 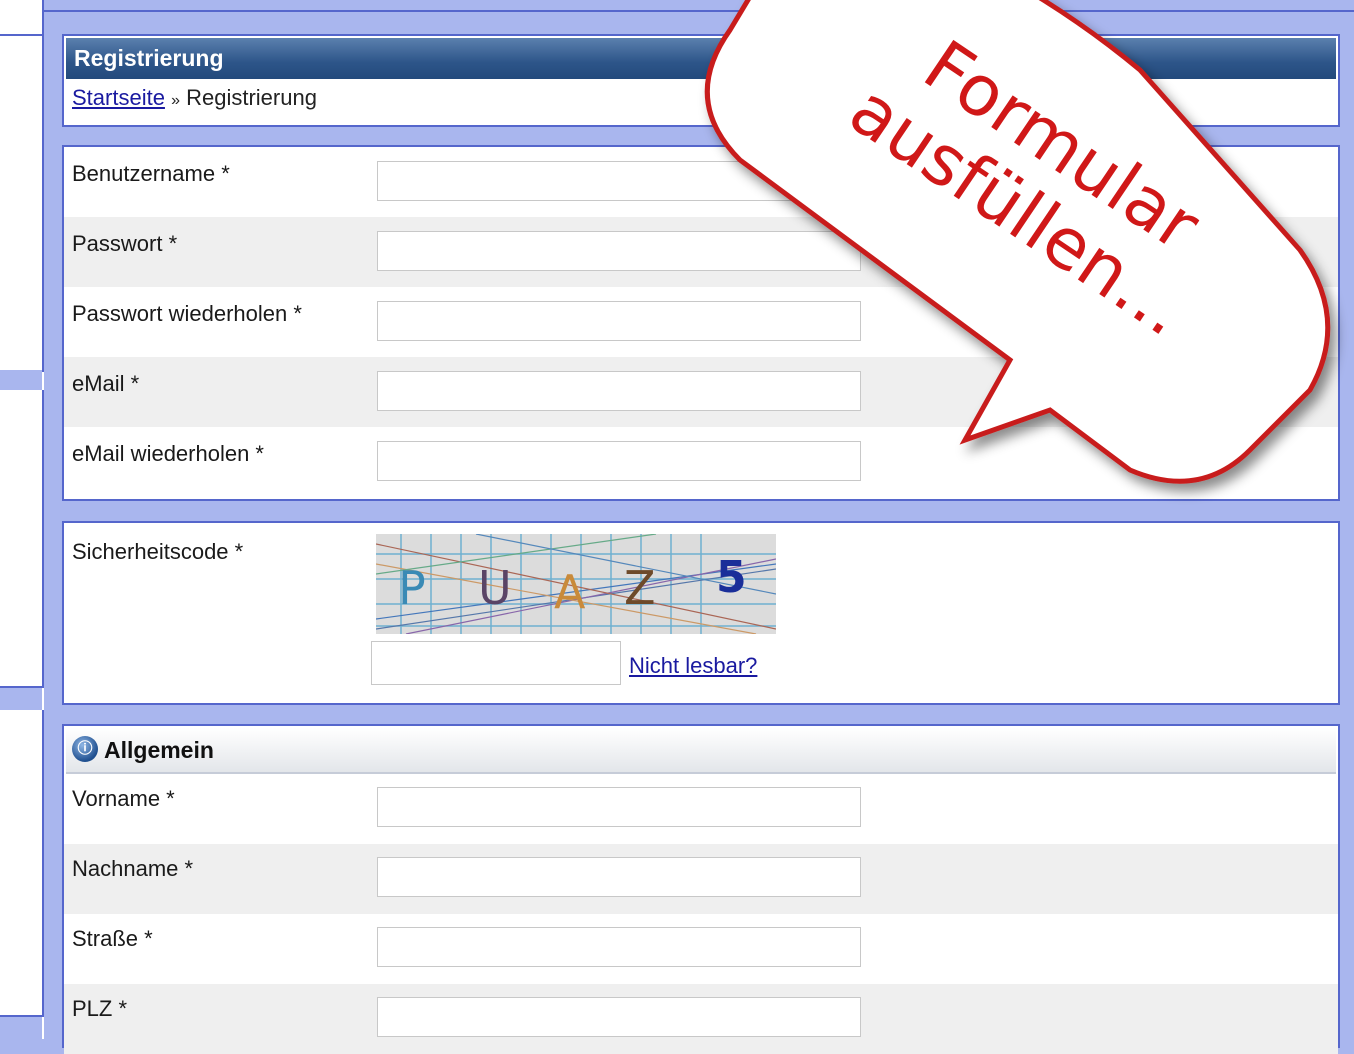 What do you see at coordinates (619, 877) in the screenshot?
I see `lastname-input` at bounding box center [619, 877].